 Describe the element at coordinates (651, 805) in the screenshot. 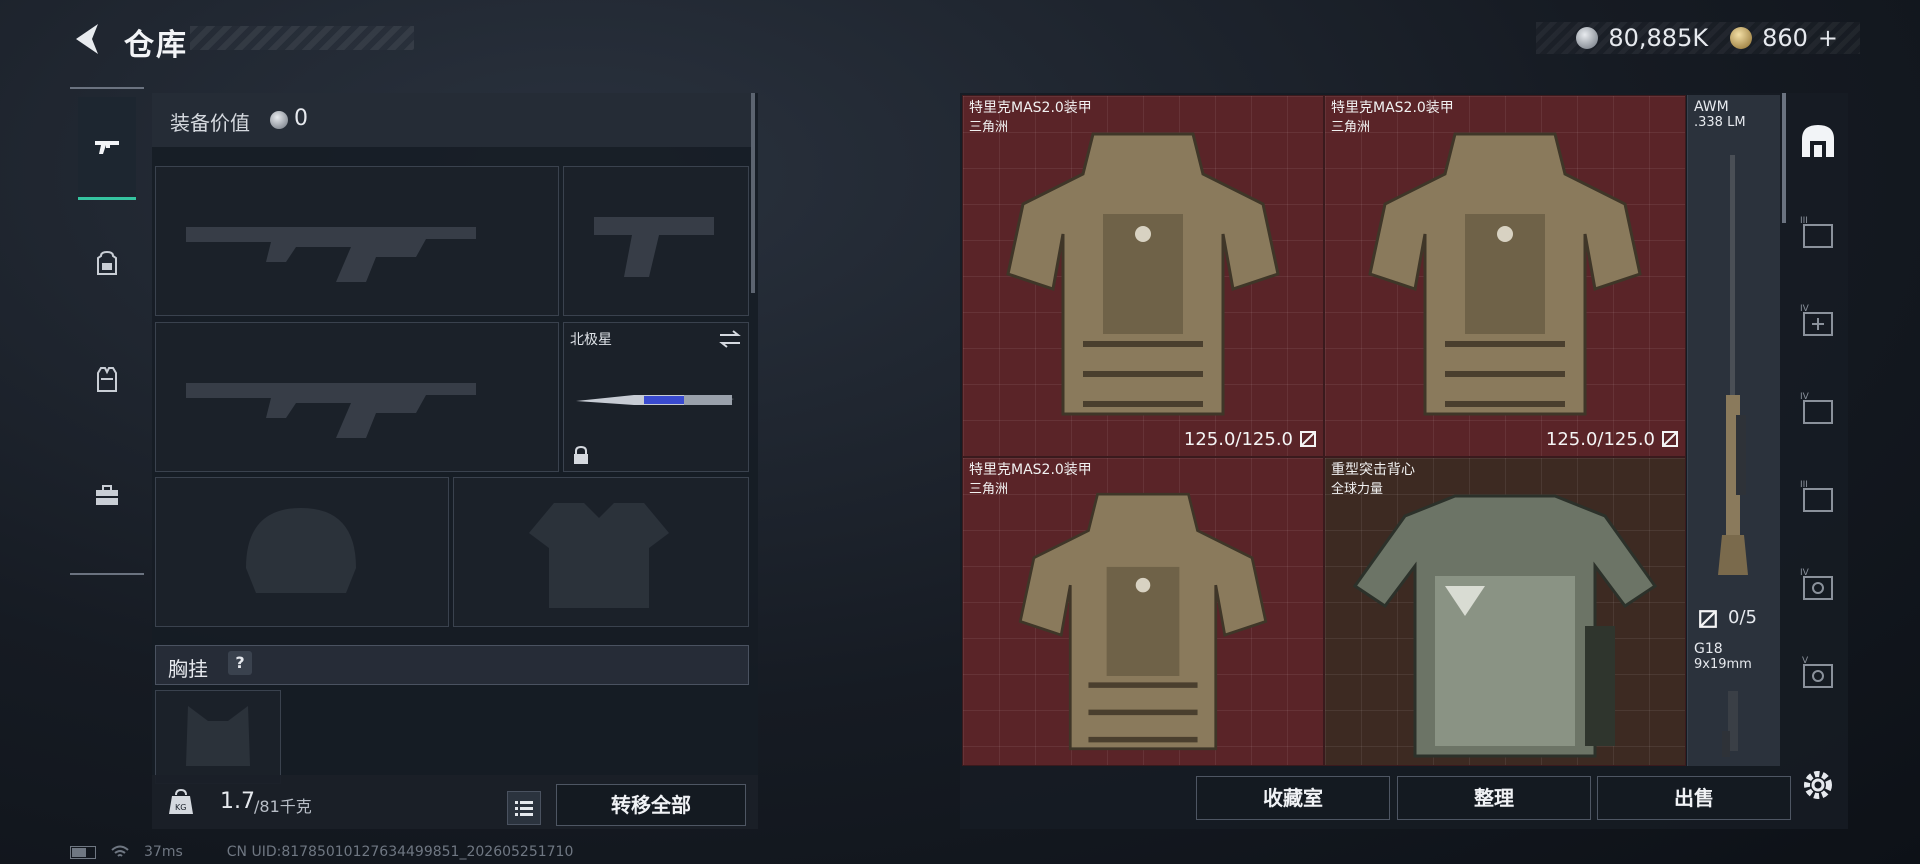

I see `transfer-all-button: 转移全部` at that location.